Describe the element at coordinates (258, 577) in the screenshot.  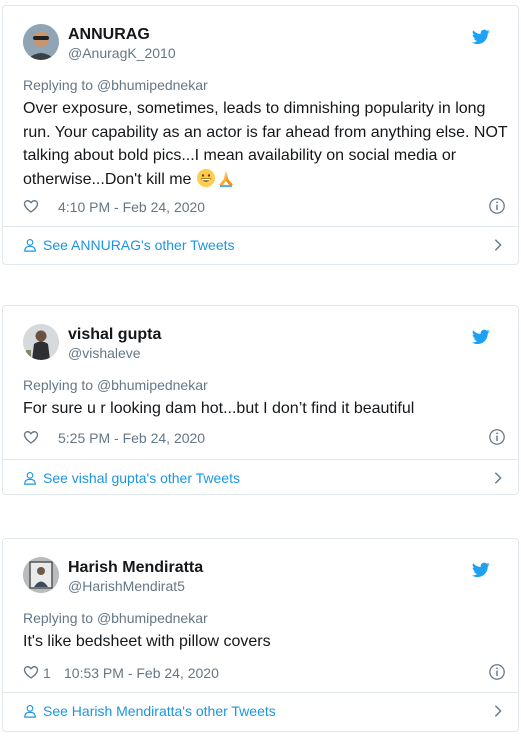
I see `tweet-header: Harish Mendiratta @HarishMendirat5` at that location.